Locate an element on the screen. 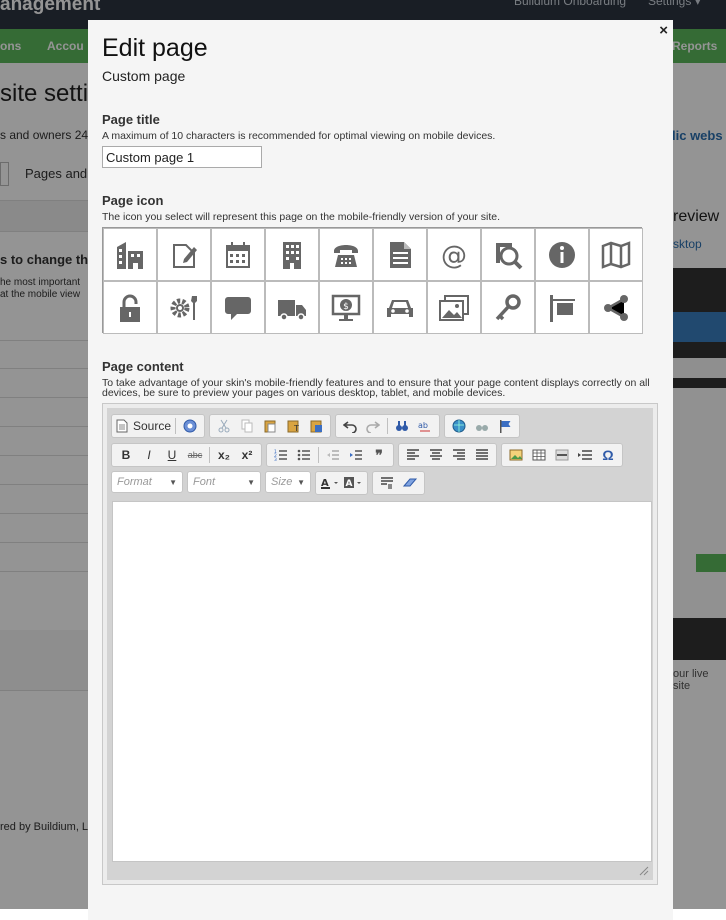 Image resolution: width=726 pixels, height=920 pixels. settings-tools-icon is located at coordinates (183, 307).